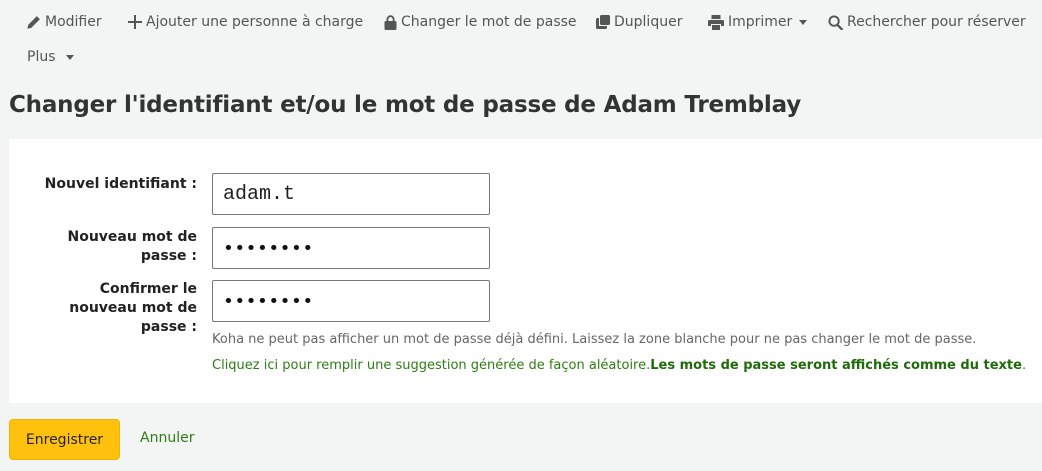  I want to click on duplicate-button: Dupliquer, so click(639, 22).